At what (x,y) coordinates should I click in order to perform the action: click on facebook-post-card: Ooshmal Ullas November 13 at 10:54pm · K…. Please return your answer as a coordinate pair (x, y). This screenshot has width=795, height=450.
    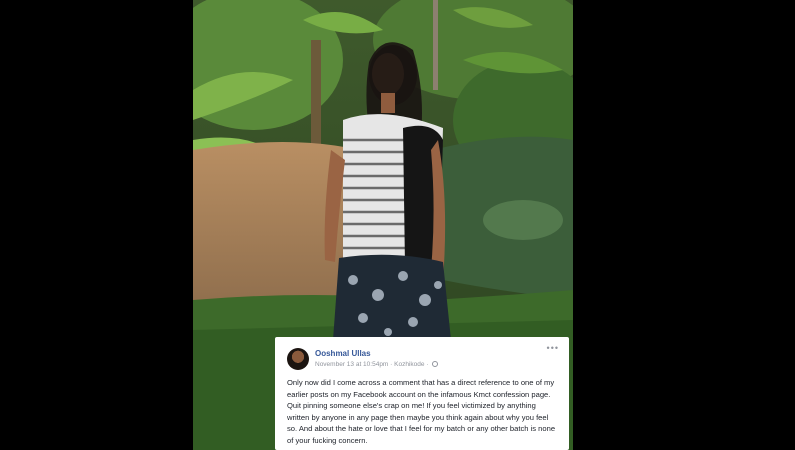
    Looking at the image, I should click on (422, 393).